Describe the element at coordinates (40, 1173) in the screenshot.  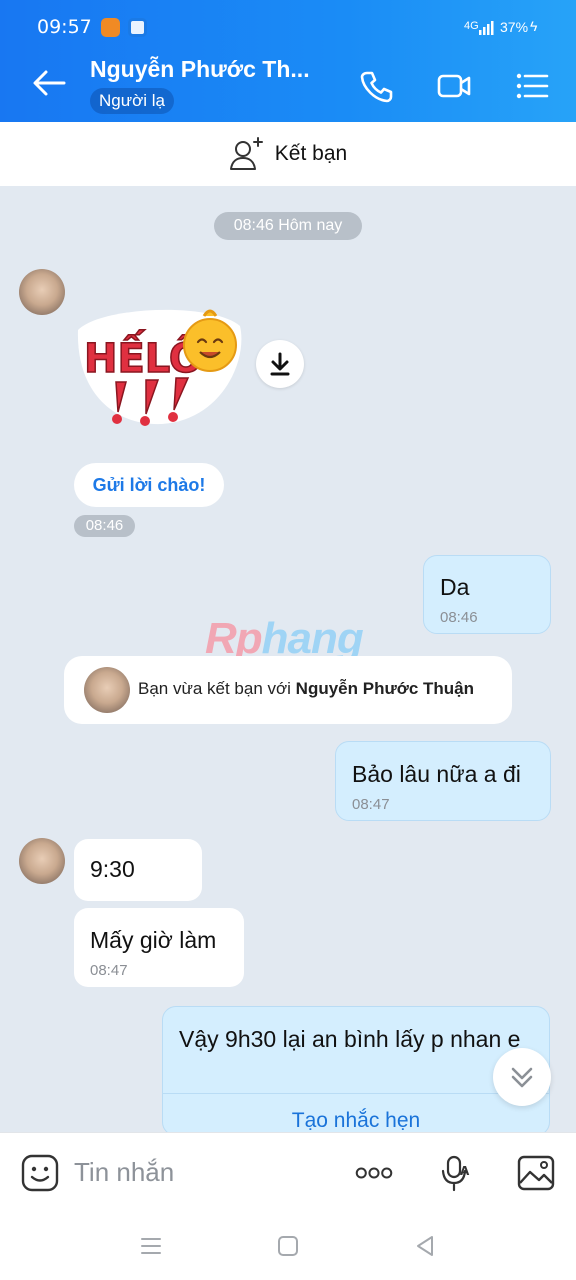
I see `emoji-icon` at that location.